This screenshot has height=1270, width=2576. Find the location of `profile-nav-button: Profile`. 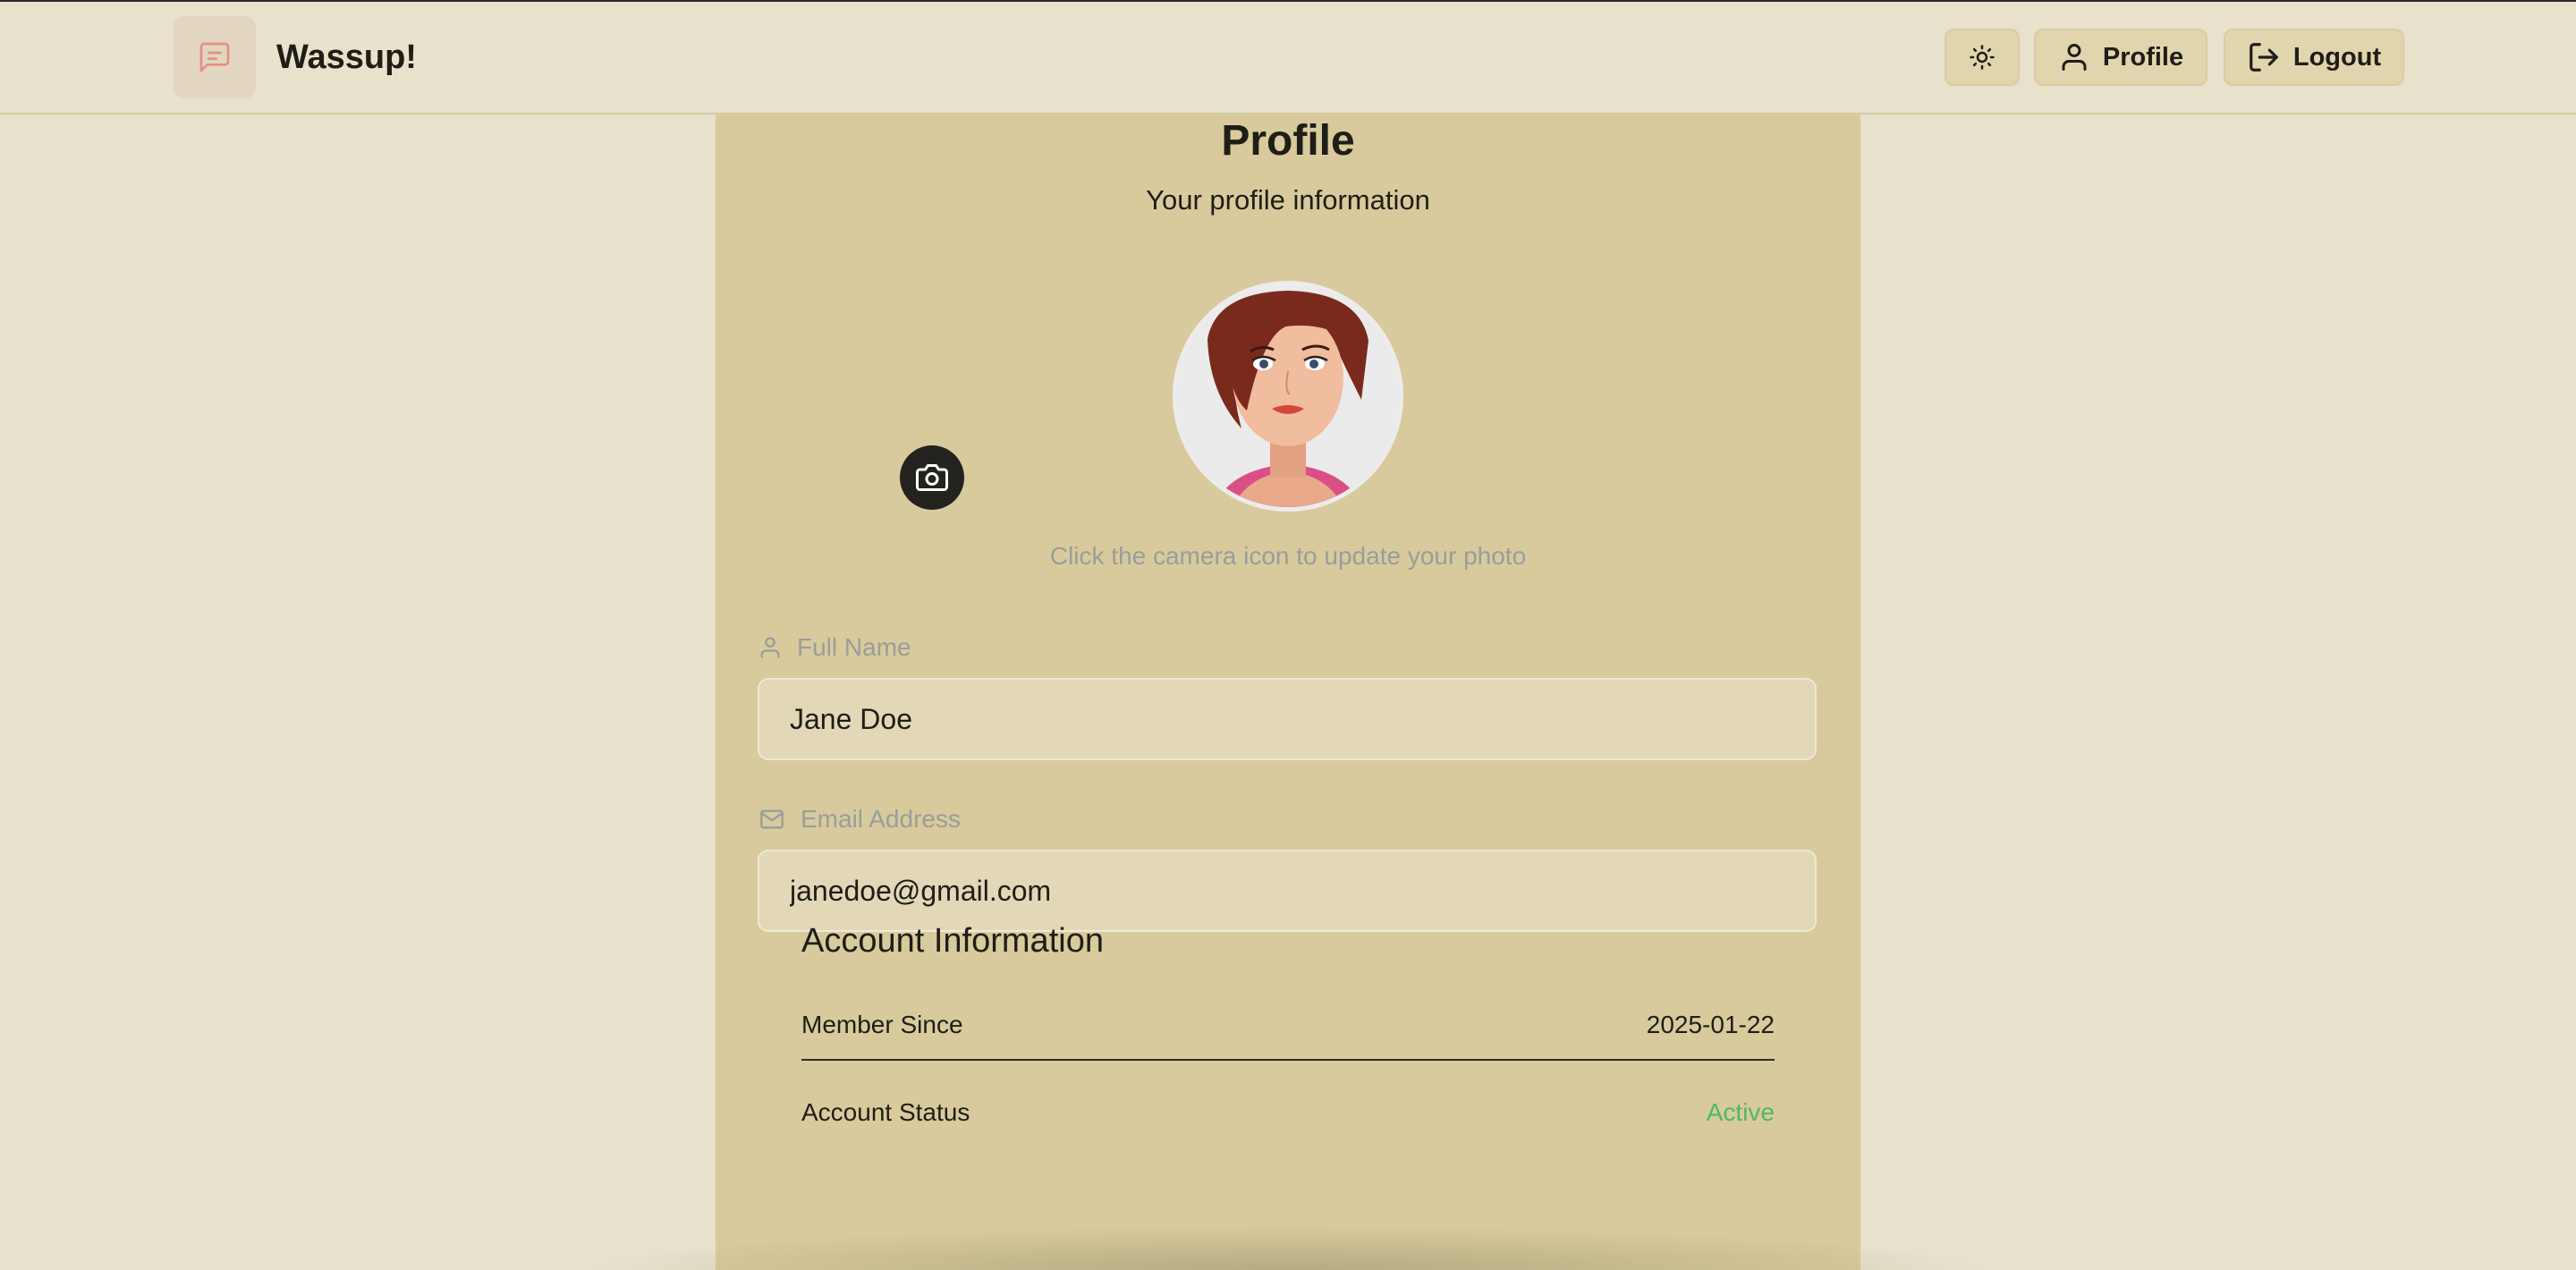

profile-nav-button: Profile is located at coordinates (2120, 58).